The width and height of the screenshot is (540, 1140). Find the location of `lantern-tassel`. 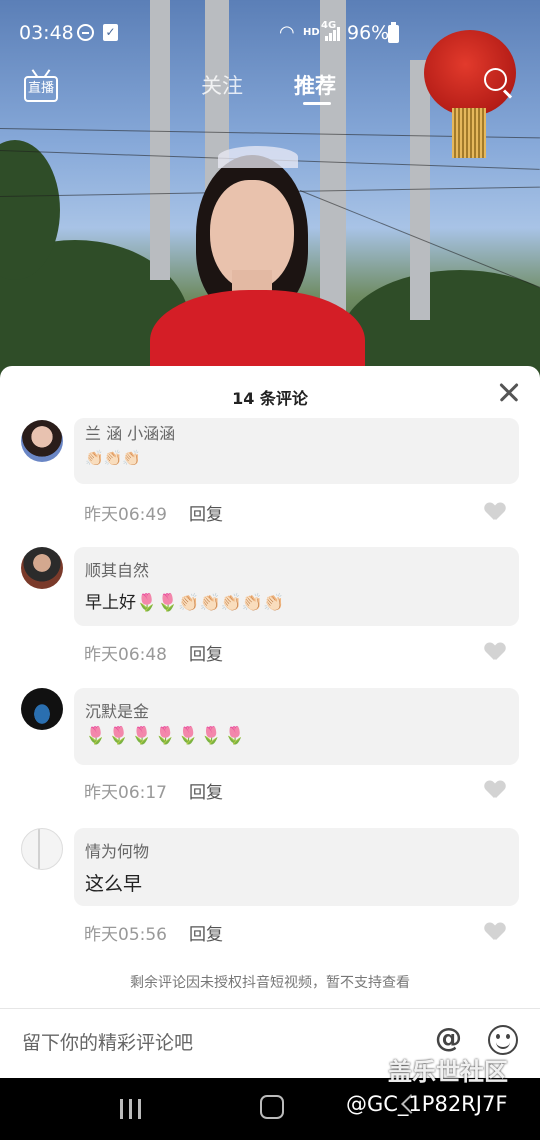

lantern-tassel is located at coordinates (469, 133).